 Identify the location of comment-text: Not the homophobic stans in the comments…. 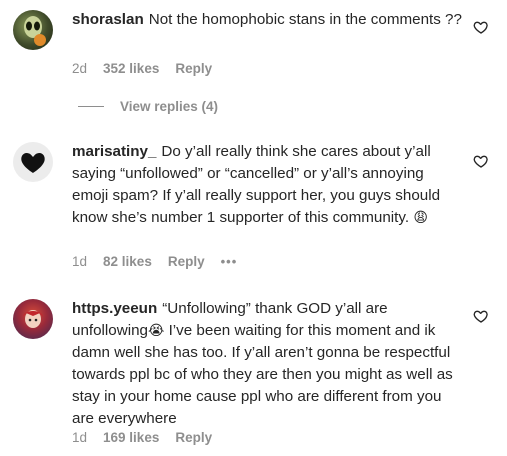
(305, 19).